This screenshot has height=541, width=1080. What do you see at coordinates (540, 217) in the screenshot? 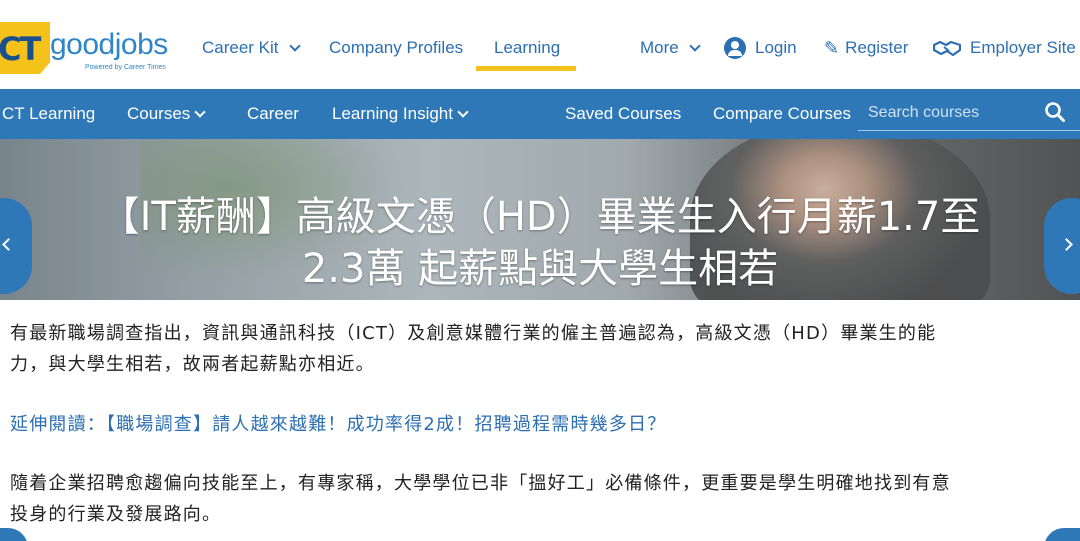
I see `article-title-line-1: 【IT薪酬】高級文憑（HD）畢業生入行月薪1.7至` at bounding box center [540, 217].